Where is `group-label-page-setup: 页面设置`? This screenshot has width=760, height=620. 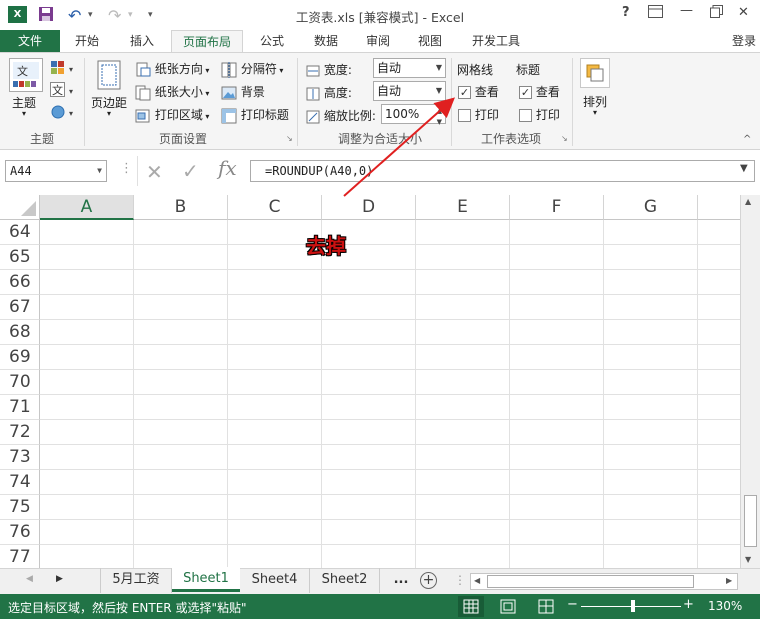
group-label-page-setup: 页面设置 is located at coordinates (182, 139).